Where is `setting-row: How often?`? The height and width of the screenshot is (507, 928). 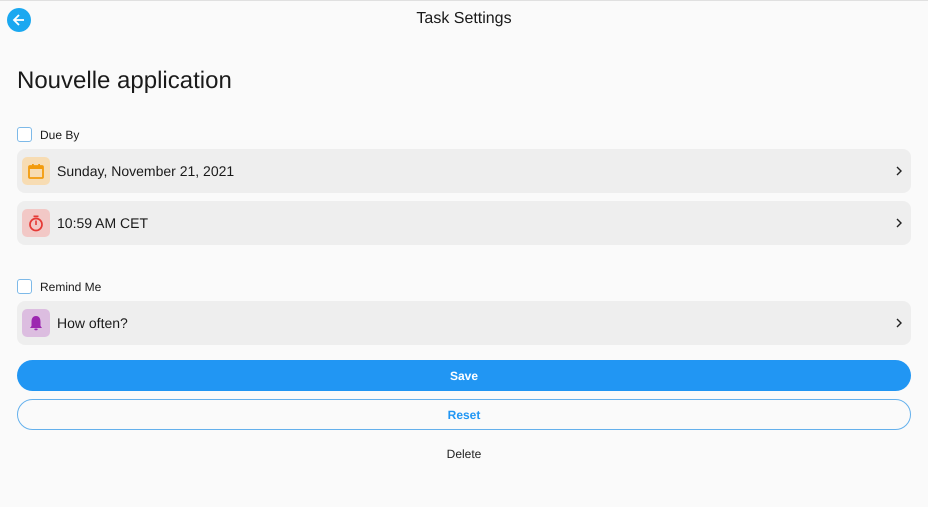 setting-row: How often? is located at coordinates (464, 323).